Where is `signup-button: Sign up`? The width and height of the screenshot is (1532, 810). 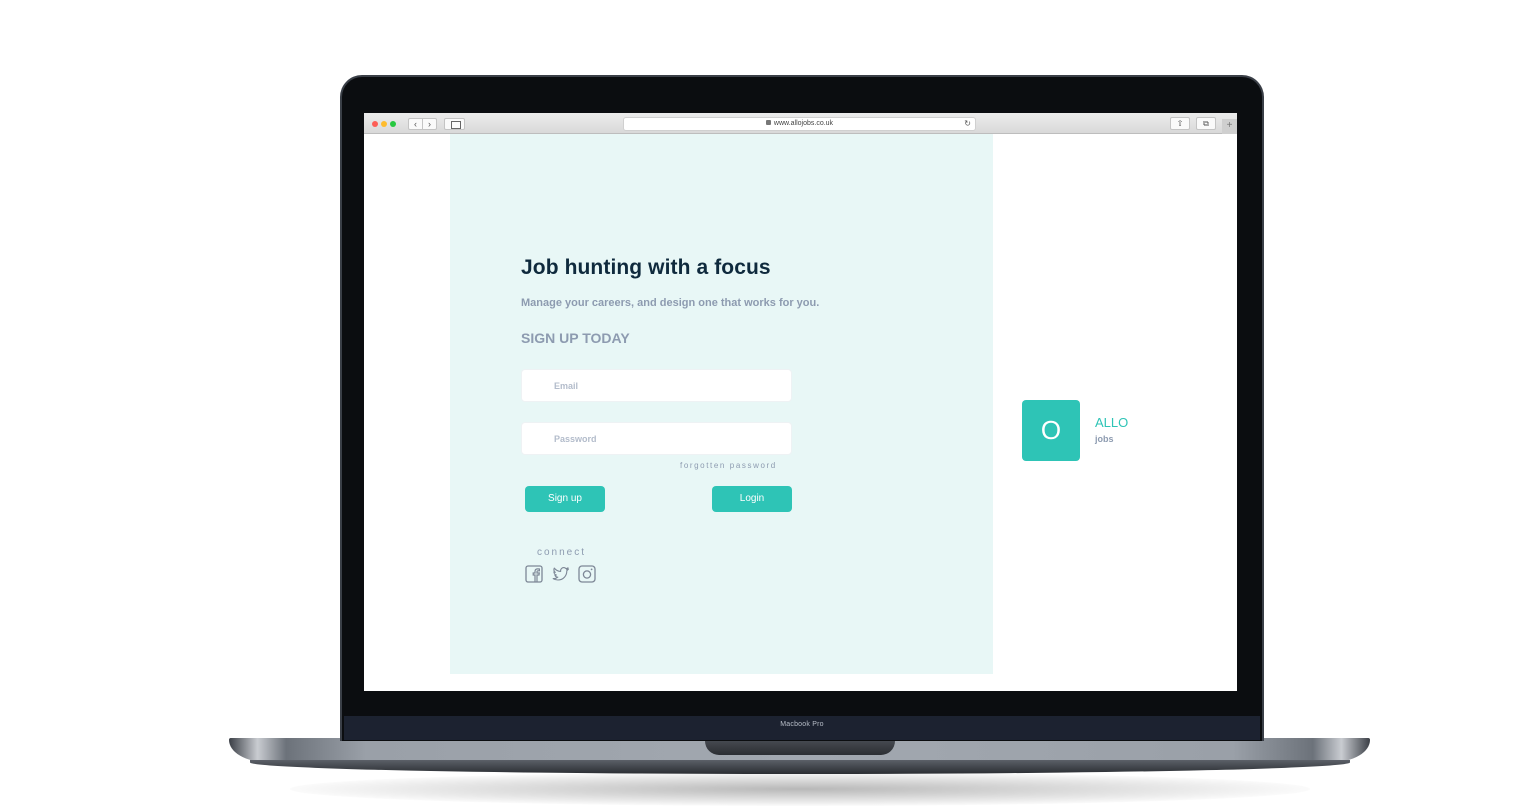 signup-button: Sign up is located at coordinates (565, 499).